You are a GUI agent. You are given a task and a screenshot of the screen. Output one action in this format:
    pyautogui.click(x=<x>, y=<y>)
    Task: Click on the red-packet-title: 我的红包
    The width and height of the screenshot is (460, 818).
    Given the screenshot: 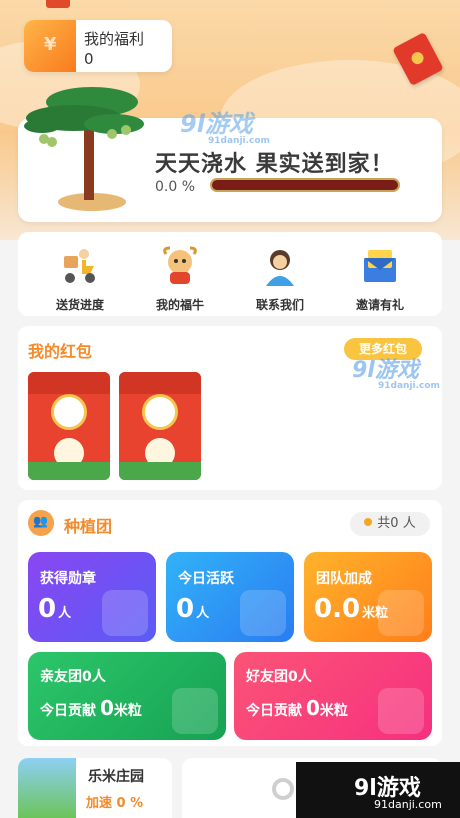 What is the action you would take?
    pyautogui.click(x=60, y=351)
    